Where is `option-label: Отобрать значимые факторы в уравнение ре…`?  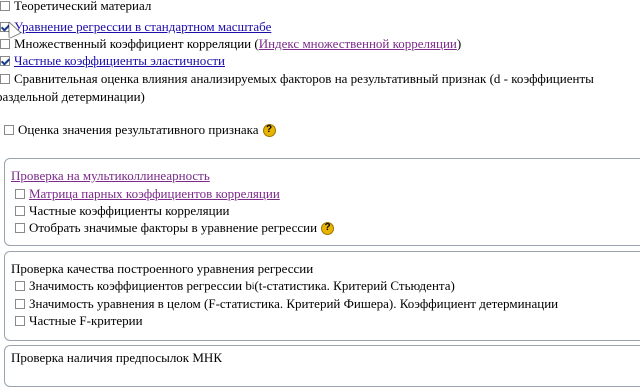 option-label: Отобрать значимые факторы в уравнение ре… is located at coordinates (173, 227).